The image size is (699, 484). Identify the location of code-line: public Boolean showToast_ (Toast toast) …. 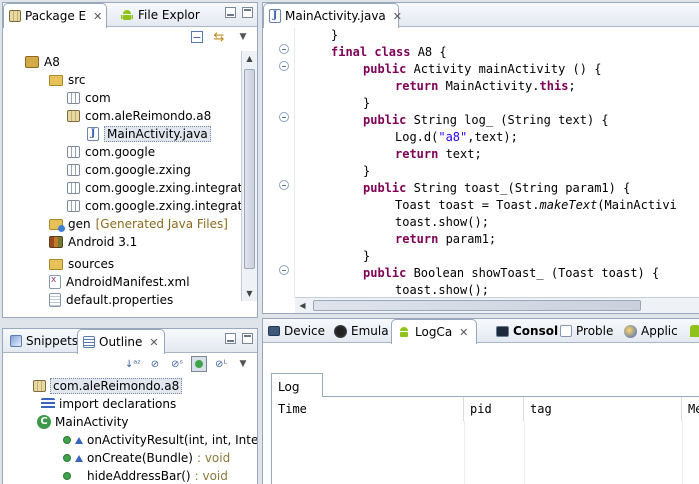
(511, 273).